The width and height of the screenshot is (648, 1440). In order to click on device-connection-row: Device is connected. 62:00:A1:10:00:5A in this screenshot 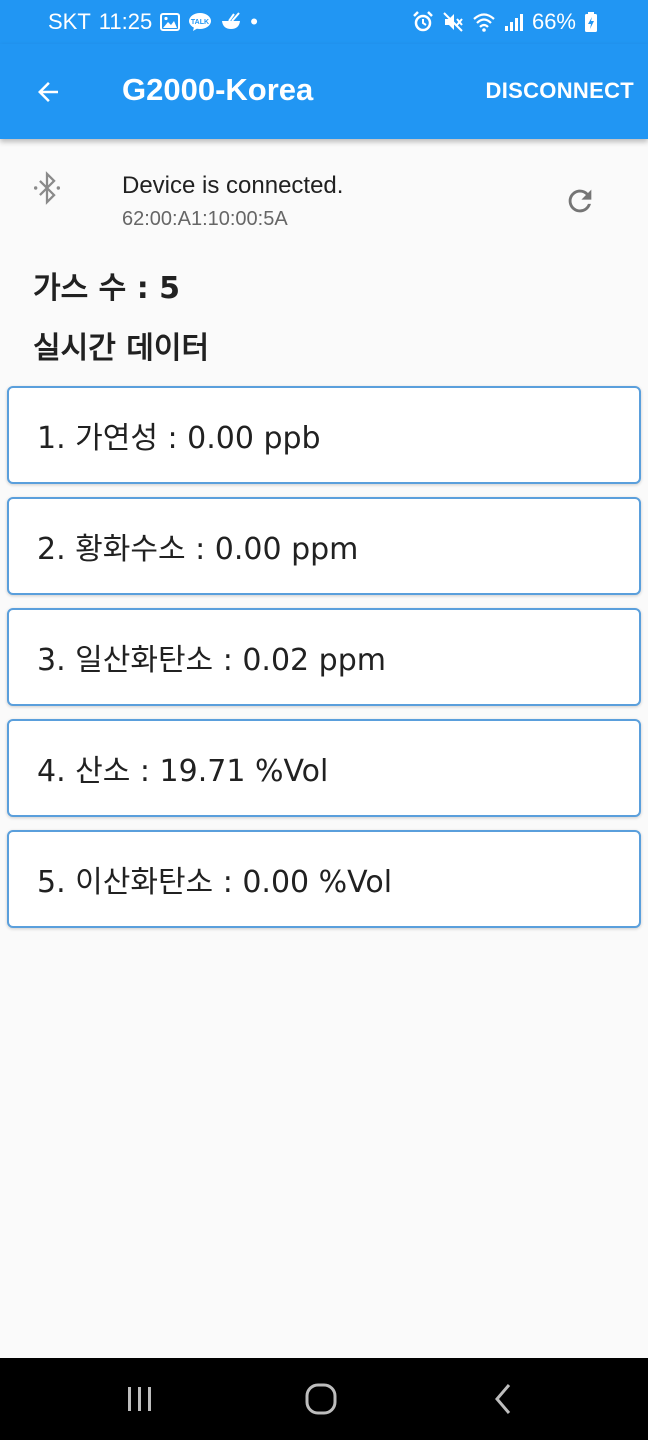, I will do `click(324, 189)`.